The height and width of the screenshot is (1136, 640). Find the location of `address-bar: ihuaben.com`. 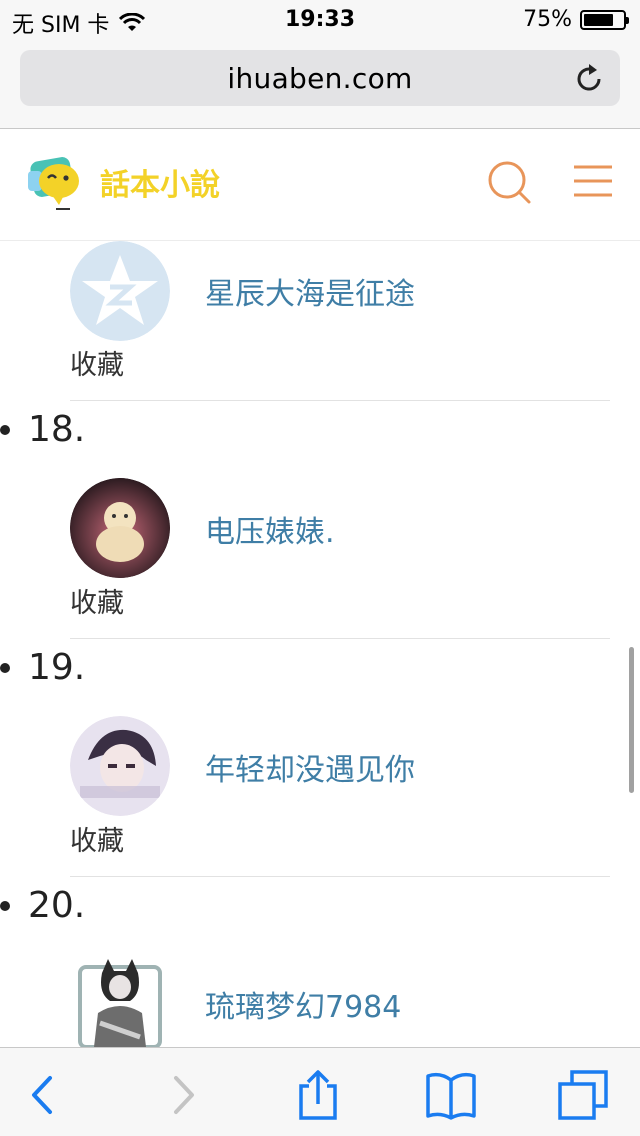

address-bar: ihuaben.com is located at coordinates (320, 78).